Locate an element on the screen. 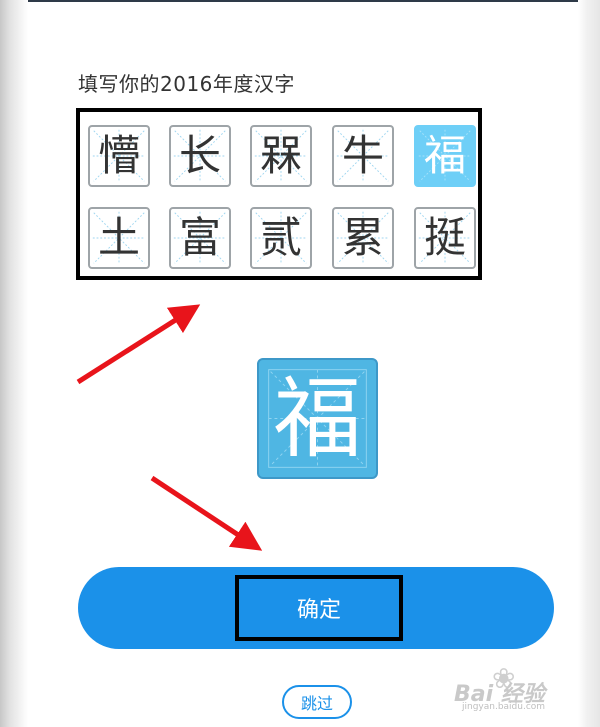 Image resolution: width=600 pixels, height=727 pixels. character-glyph: 长 is located at coordinates (199, 155).